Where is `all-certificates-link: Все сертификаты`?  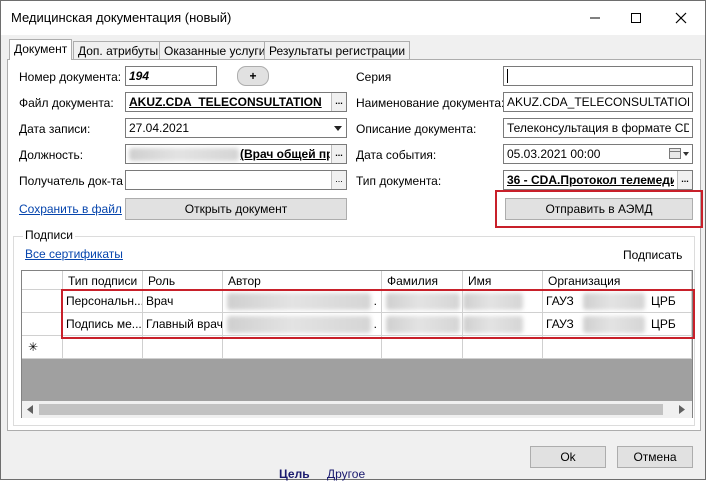 all-certificates-link: Все сертификаты is located at coordinates (74, 254).